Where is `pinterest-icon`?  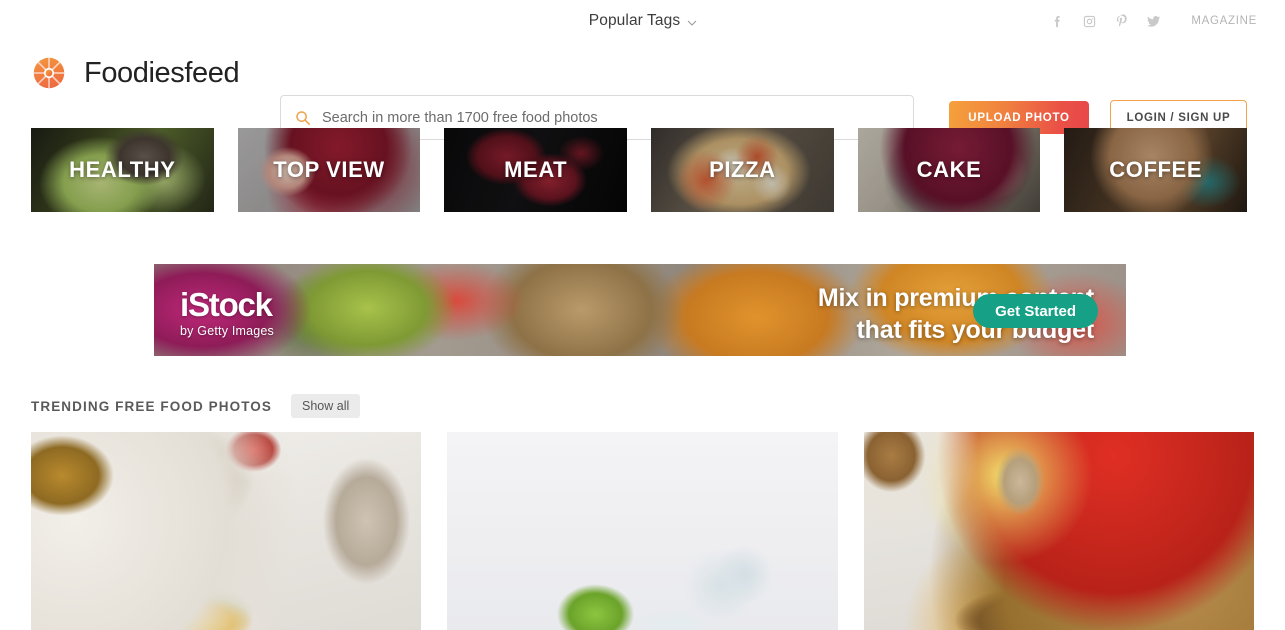 pinterest-icon is located at coordinates (1121, 21).